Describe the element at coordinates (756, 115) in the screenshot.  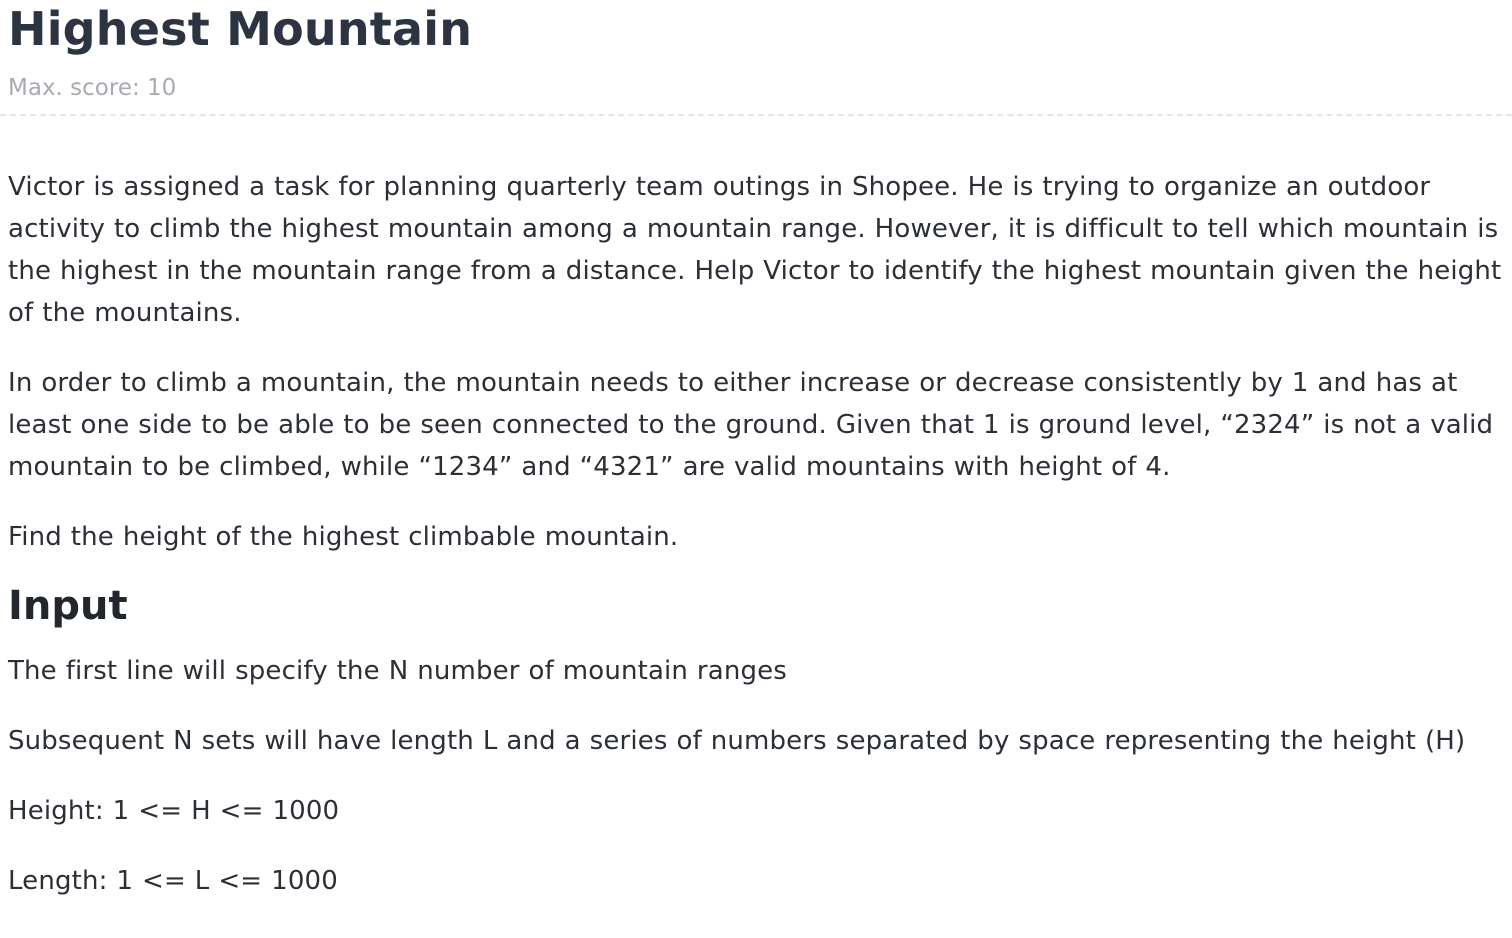
I see `header-divider` at that location.